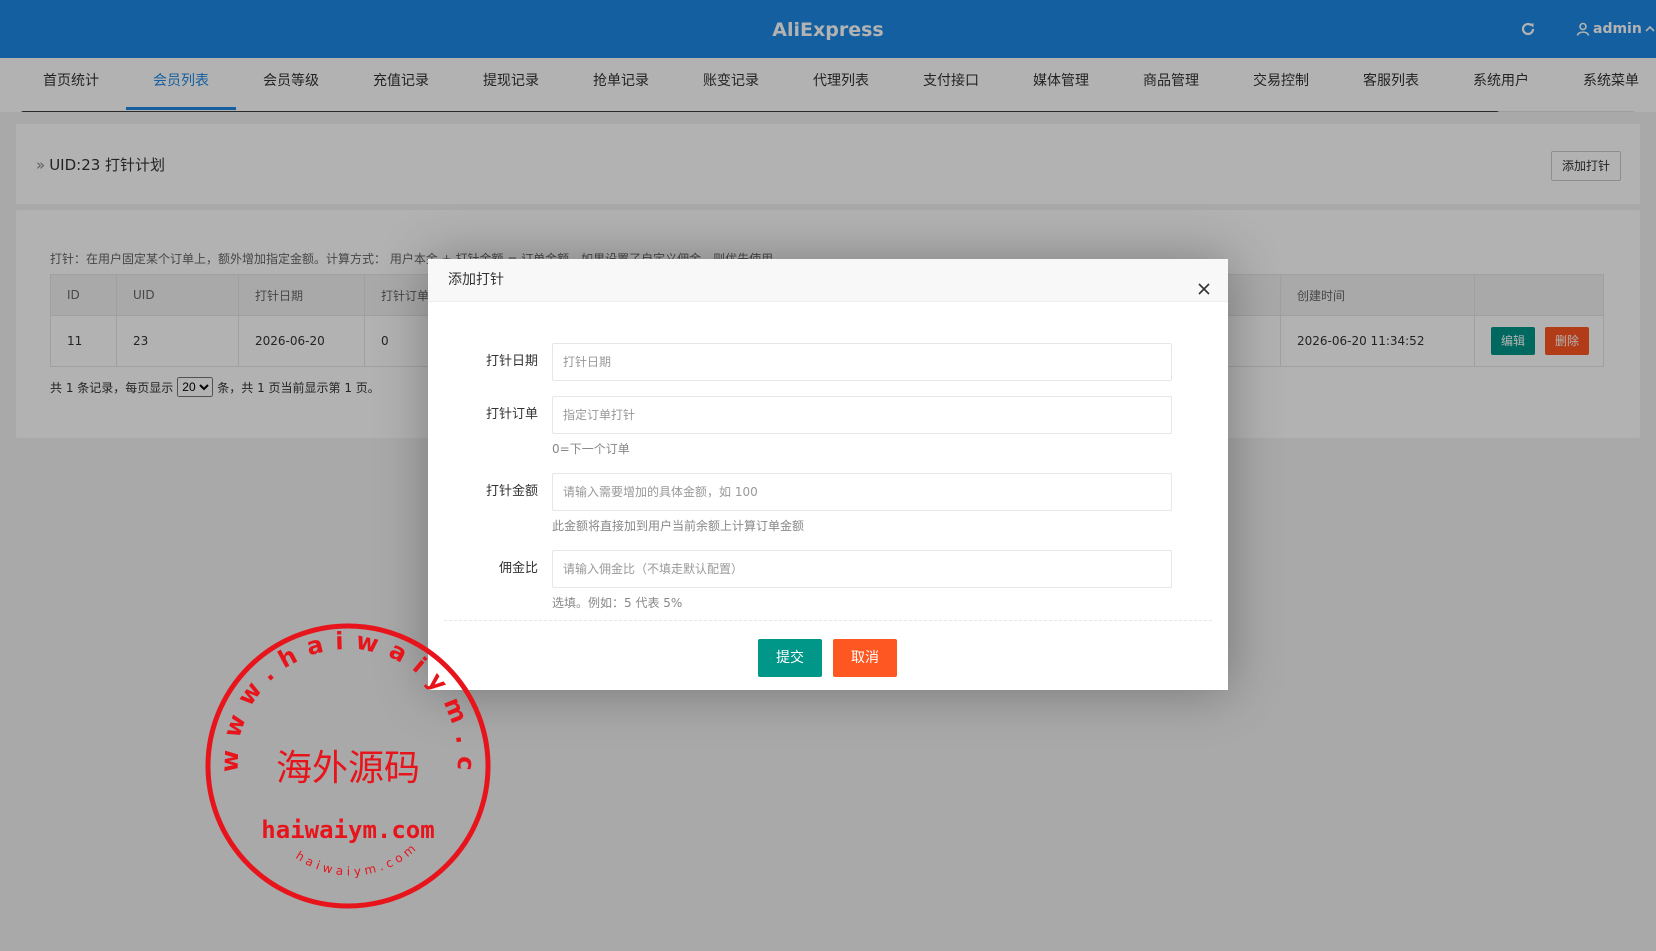  What do you see at coordinates (518, 568) in the screenshot?
I see `commission-label: 佣金比` at bounding box center [518, 568].